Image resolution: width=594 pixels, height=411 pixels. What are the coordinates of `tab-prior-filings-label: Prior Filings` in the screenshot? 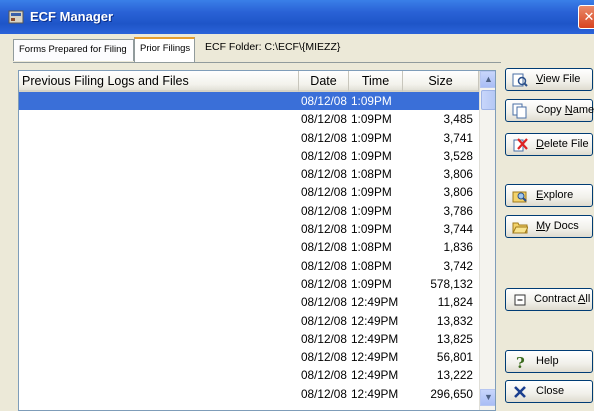 It's located at (165, 48).